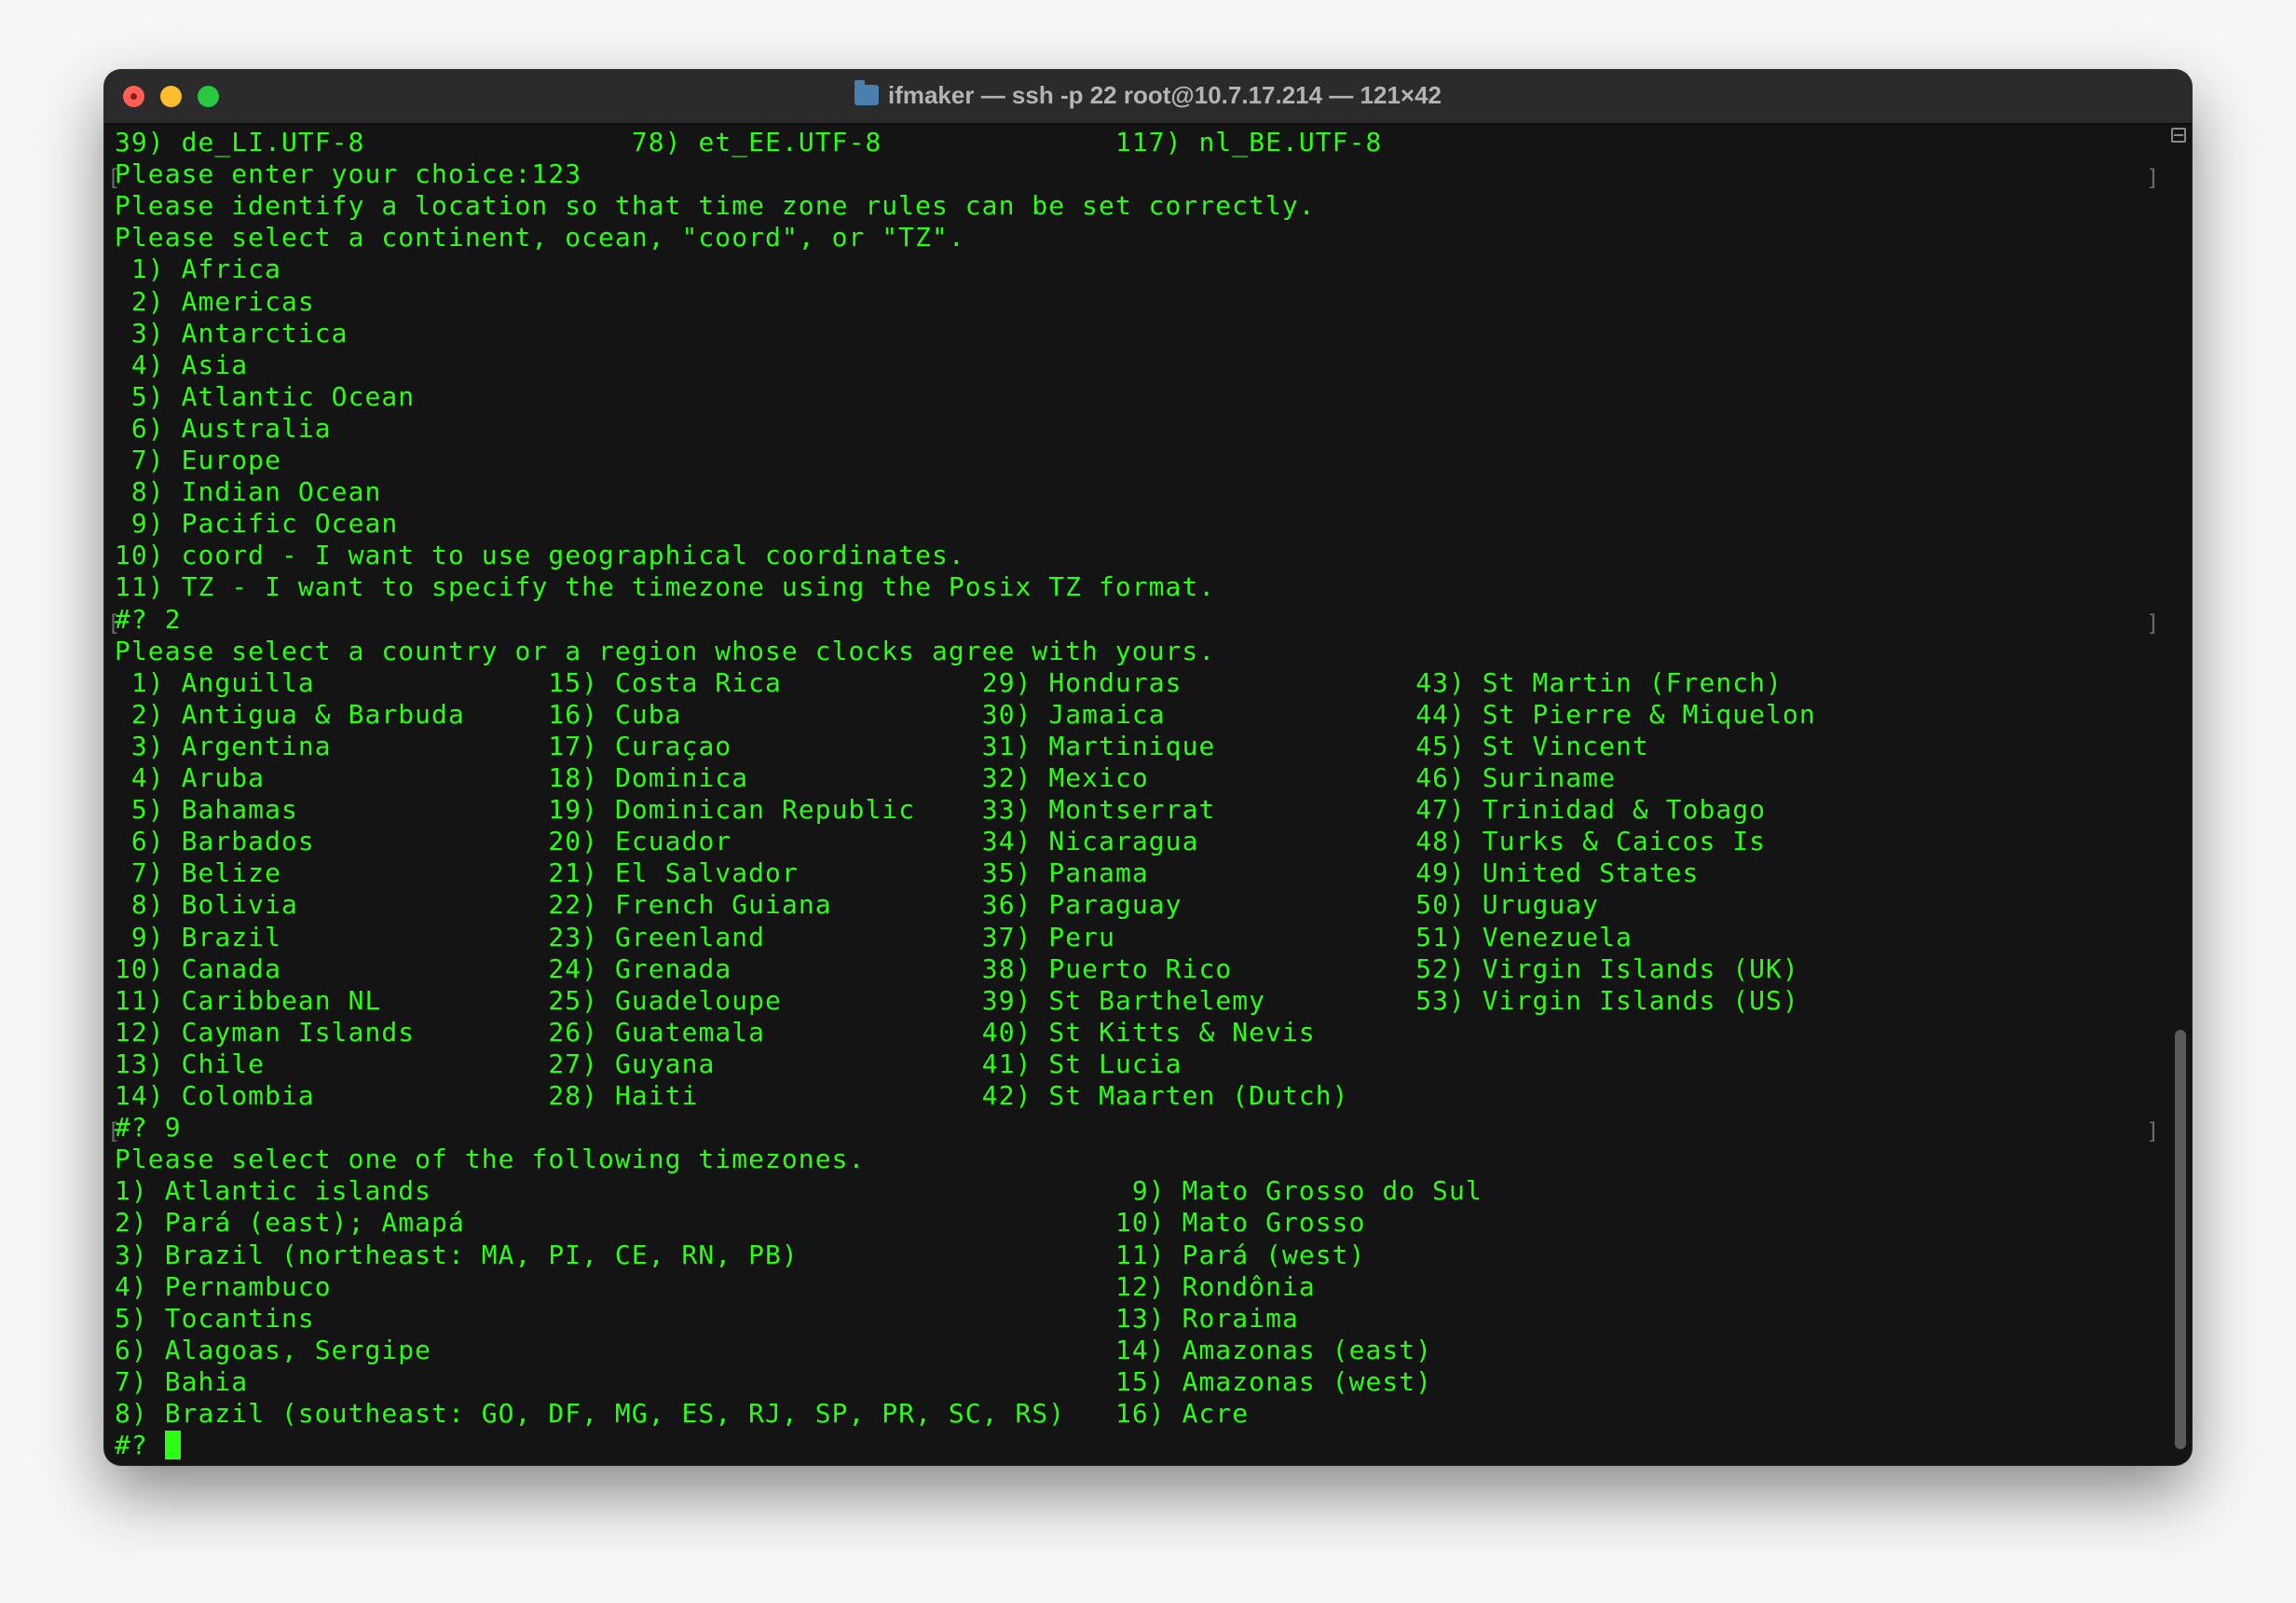 The height and width of the screenshot is (1603, 2296). Describe the element at coordinates (673, 968) in the screenshot. I see `item-label: Grenada` at that location.